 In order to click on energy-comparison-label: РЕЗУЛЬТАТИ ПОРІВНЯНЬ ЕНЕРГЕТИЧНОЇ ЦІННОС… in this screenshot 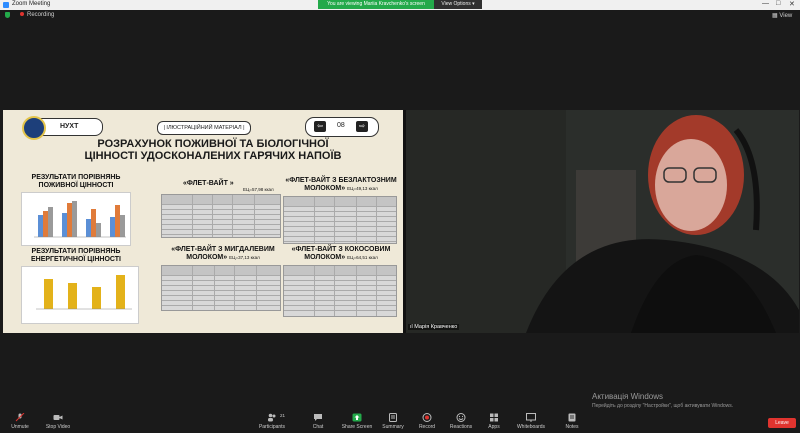, I will do `click(76, 256)`.